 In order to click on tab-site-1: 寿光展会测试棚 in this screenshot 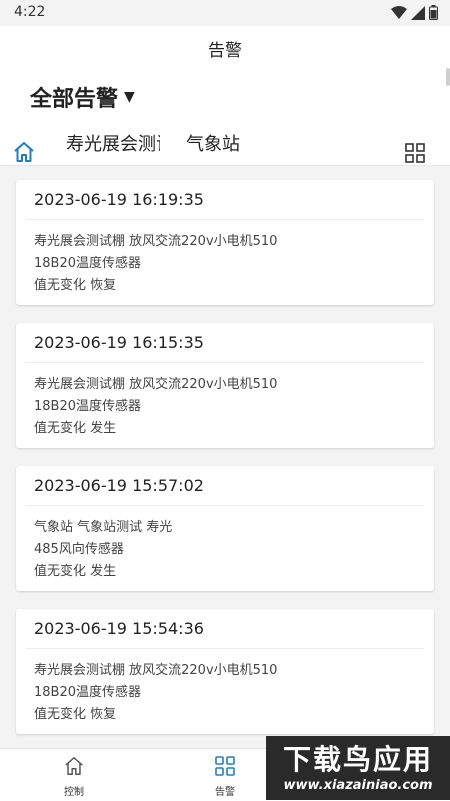, I will do `click(113, 143)`.